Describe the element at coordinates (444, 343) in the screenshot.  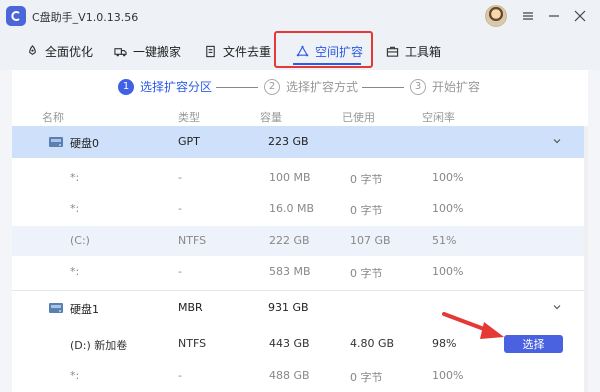
I see `partition-free: 98%` at that location.